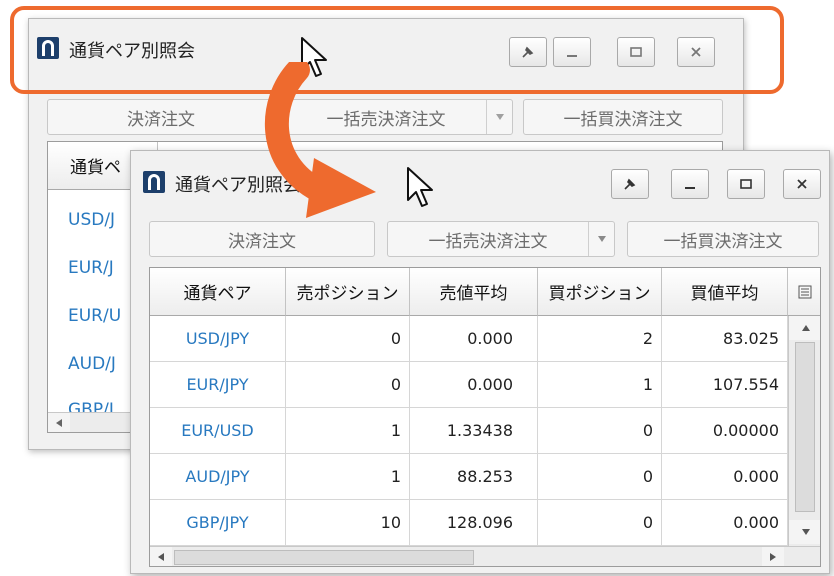  What do you see at coordinates (499, 117) in the screenshot?
I see `back-dropdown-arrow-icon` at bounding box center [499, 117].